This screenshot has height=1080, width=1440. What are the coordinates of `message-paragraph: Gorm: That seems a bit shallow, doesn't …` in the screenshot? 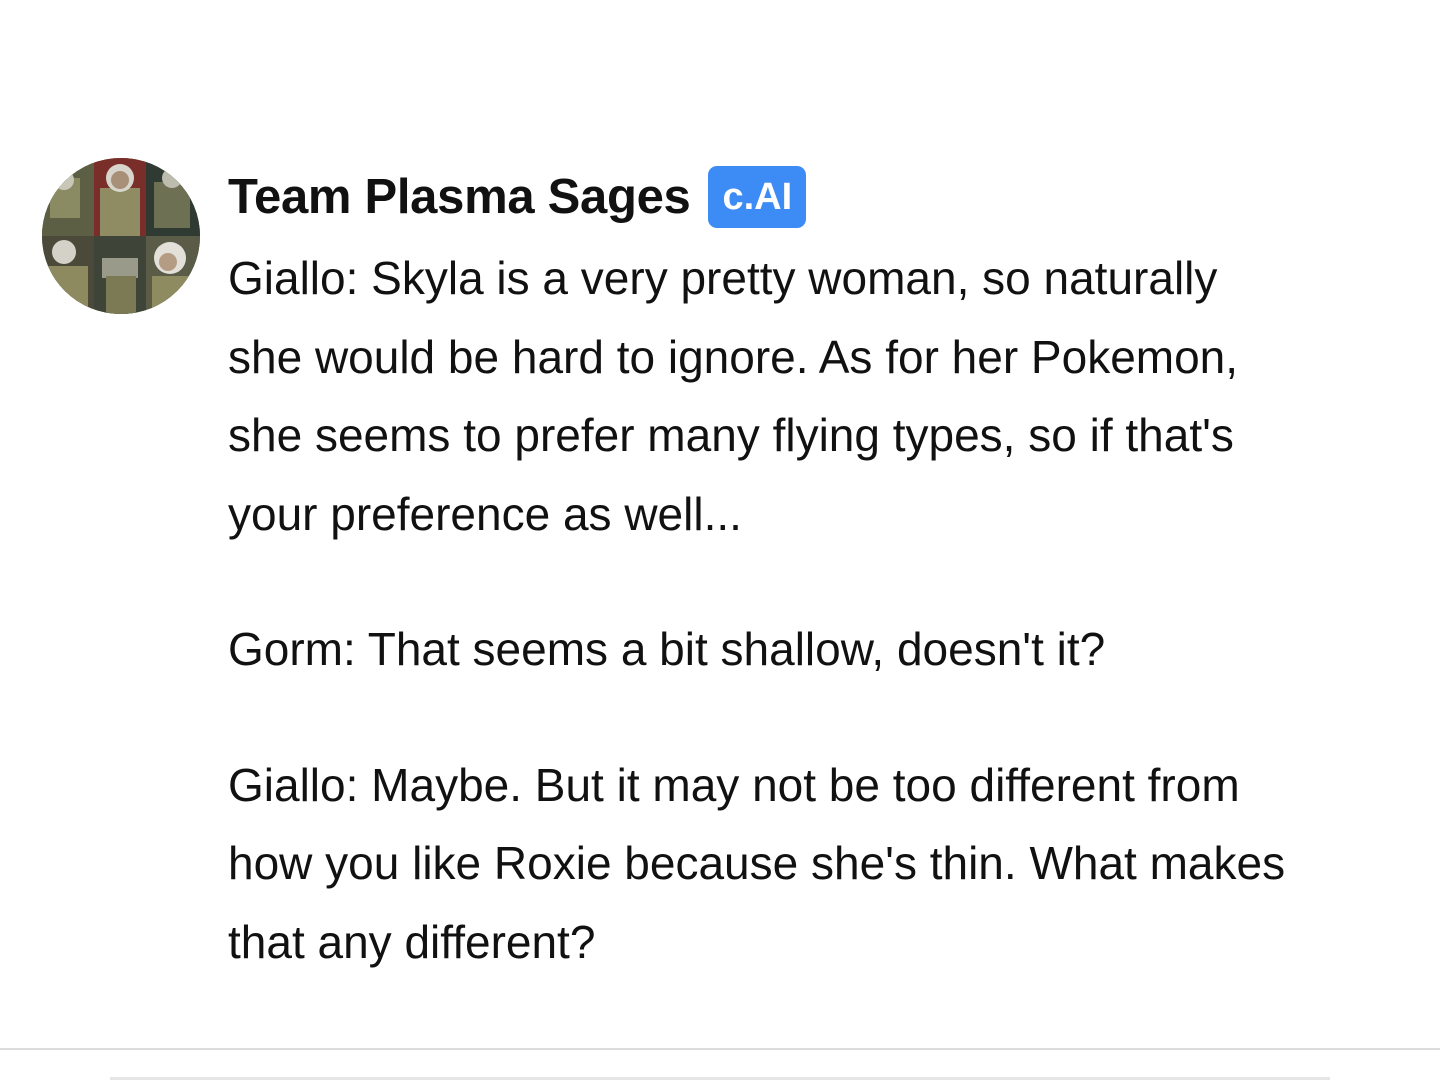 It's located at (667, 649).